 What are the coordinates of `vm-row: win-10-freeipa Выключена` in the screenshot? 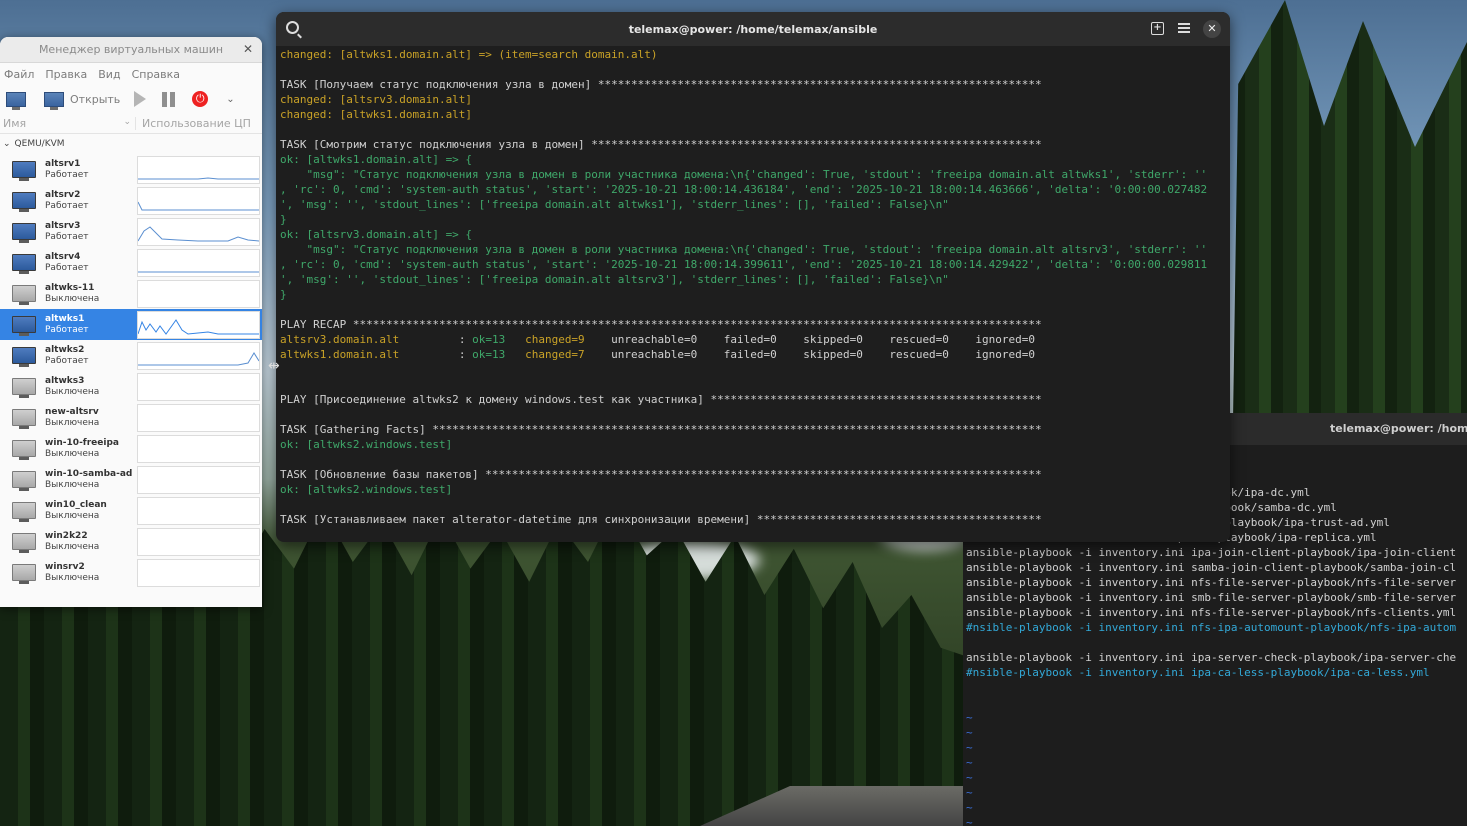 It's located at (131, 448).